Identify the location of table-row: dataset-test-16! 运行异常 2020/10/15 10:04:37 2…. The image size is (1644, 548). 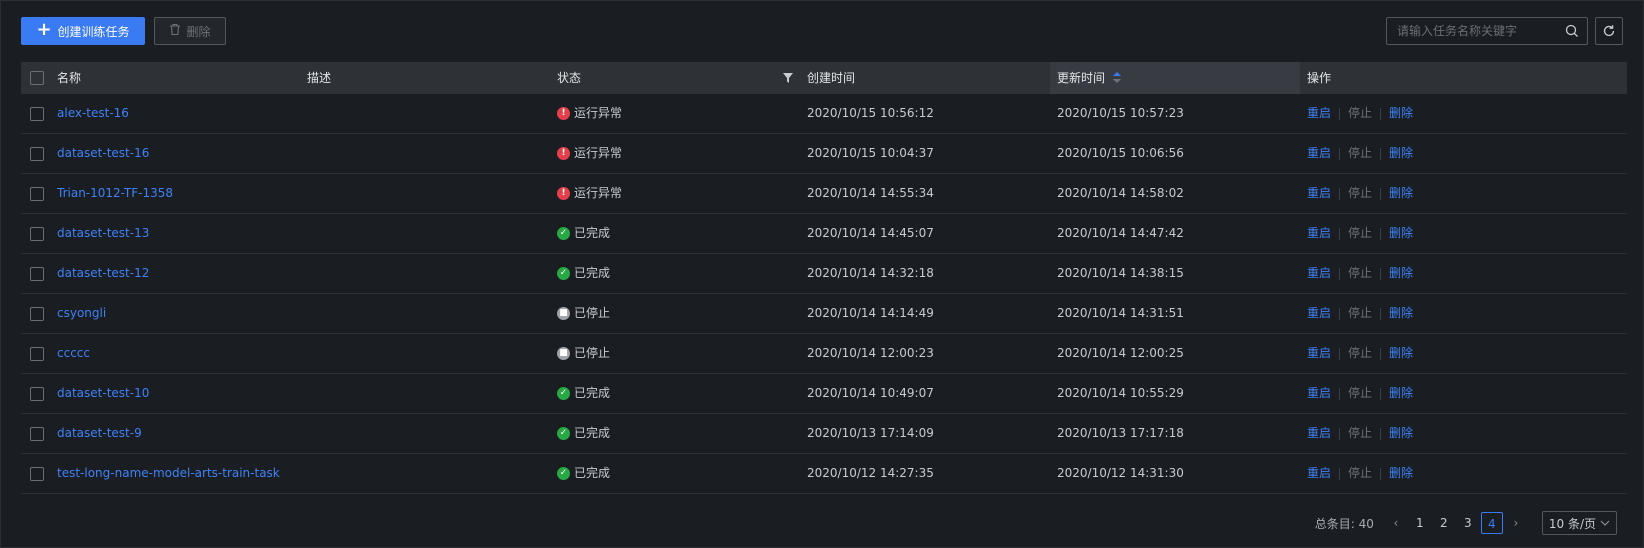
(824, 154).